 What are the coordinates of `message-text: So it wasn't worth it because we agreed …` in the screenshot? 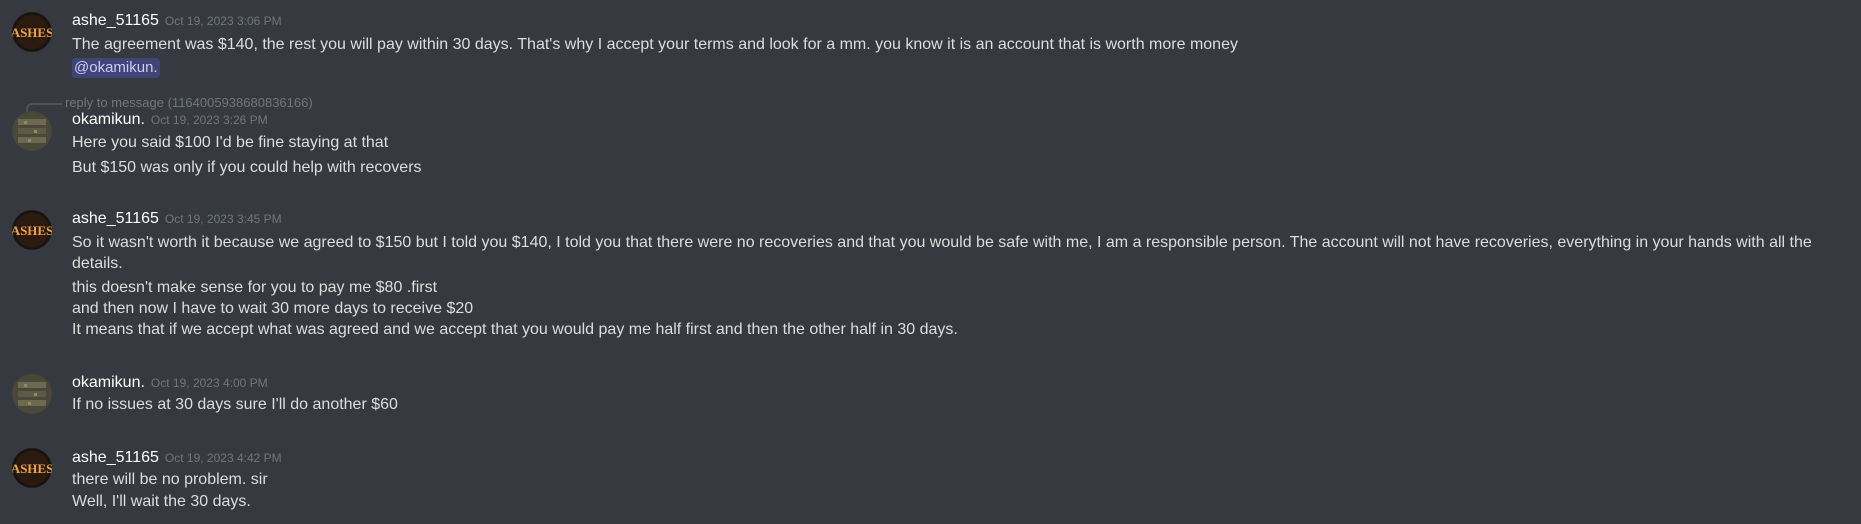 It's located at (942, 253).